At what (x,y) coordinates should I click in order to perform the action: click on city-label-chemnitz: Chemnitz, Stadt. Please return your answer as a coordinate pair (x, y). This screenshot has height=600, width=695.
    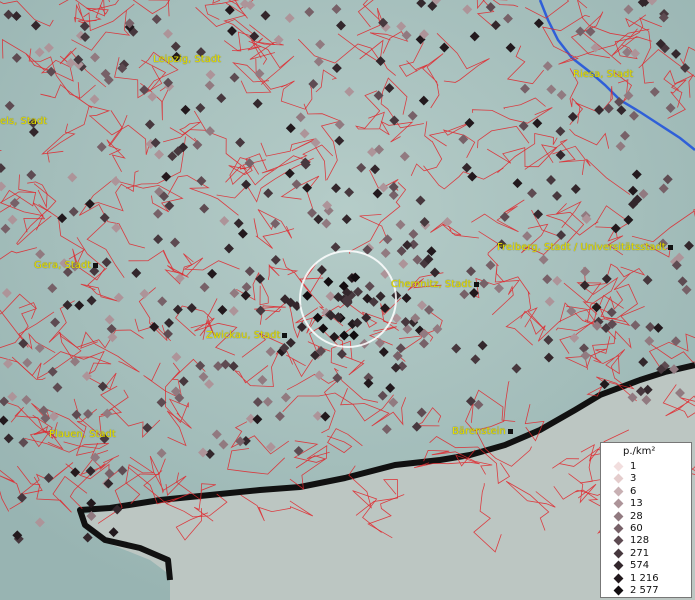
    Looking at the image, I should click on (435, 284).